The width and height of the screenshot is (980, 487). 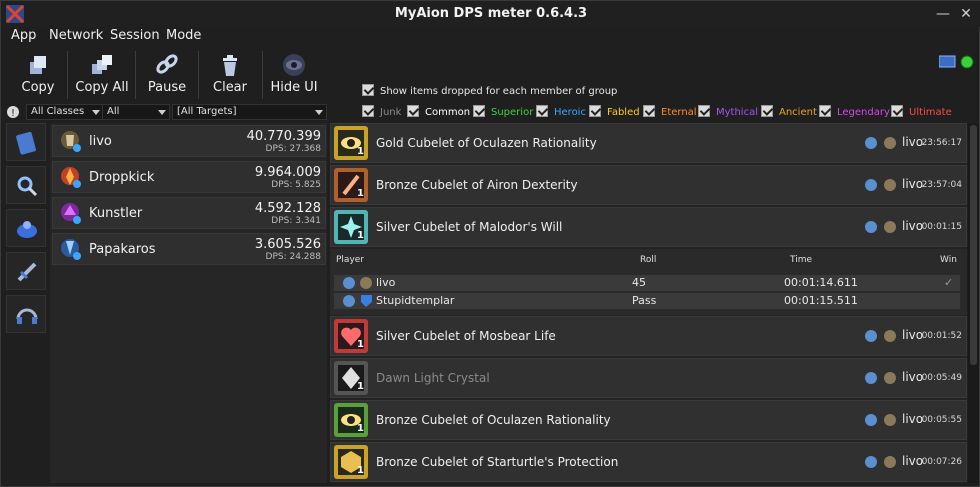 I want to click on scrollbar-thumb, so click(x=973, y=245).